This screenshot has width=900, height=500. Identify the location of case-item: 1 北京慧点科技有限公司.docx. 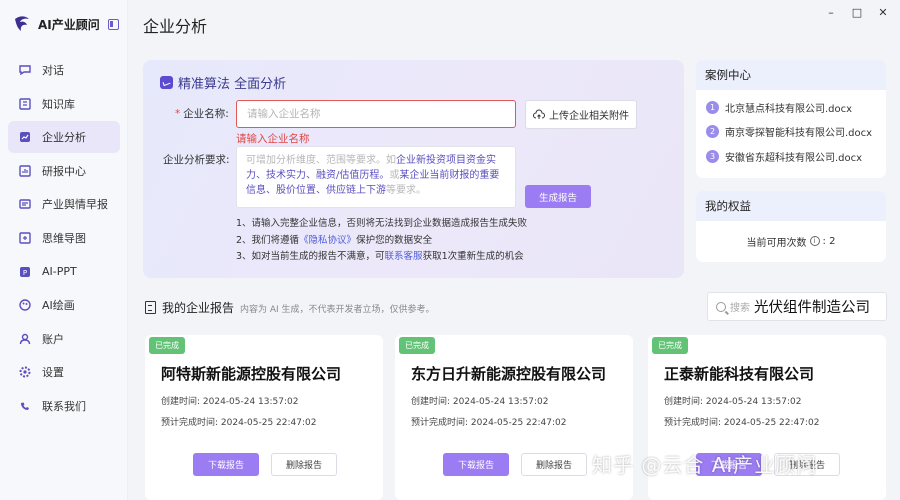
(791, 107).